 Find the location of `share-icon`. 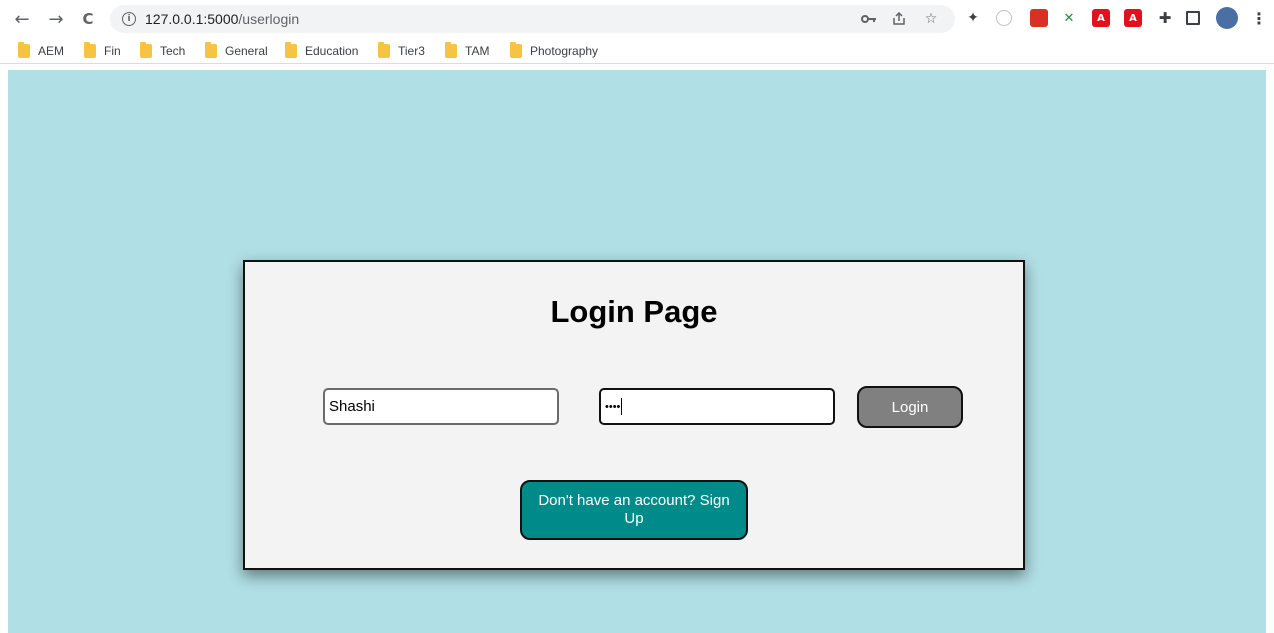

share-icon is located at coordinates (899, 19).